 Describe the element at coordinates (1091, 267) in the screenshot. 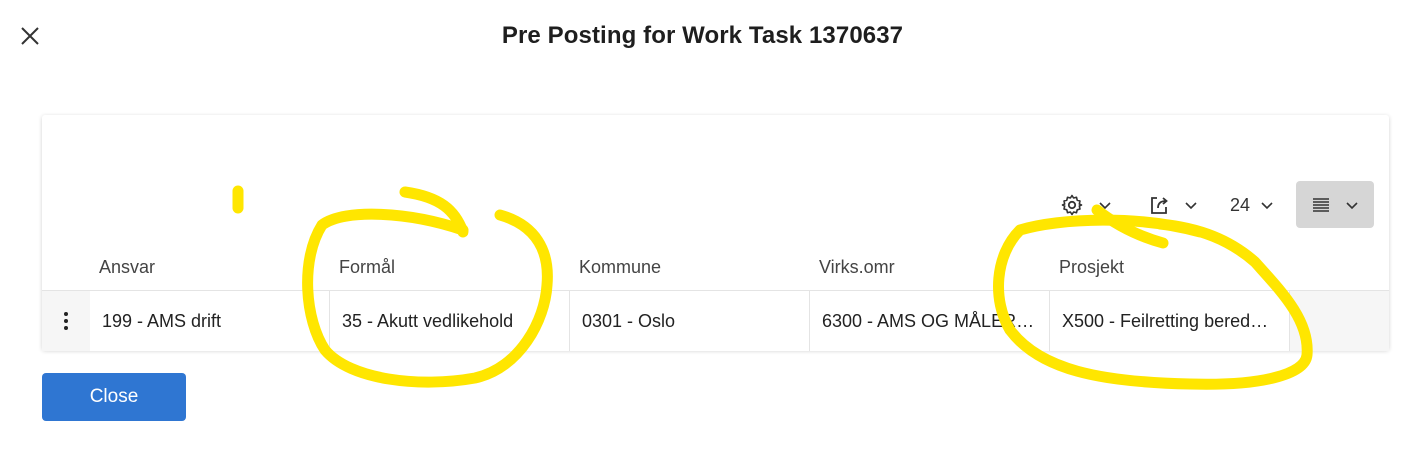

I see `column-header-prosjekt: Prosjekt` at that location.